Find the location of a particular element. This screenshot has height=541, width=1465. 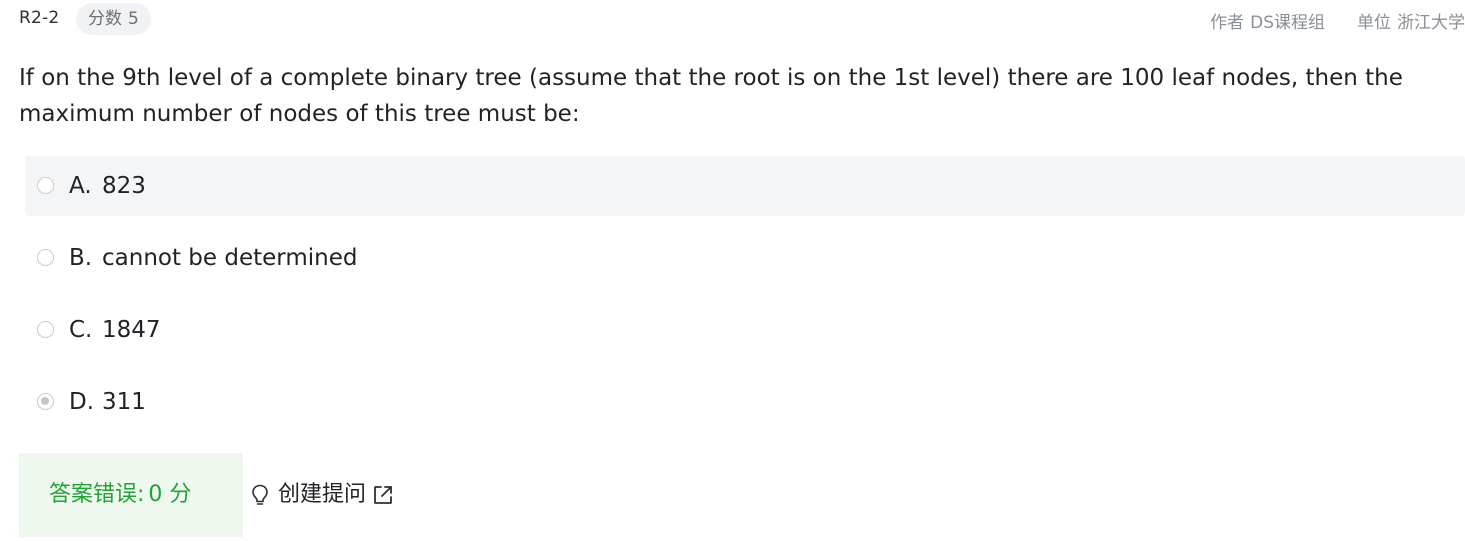

author-label: 作者 is located at coordinates (1227, 23).